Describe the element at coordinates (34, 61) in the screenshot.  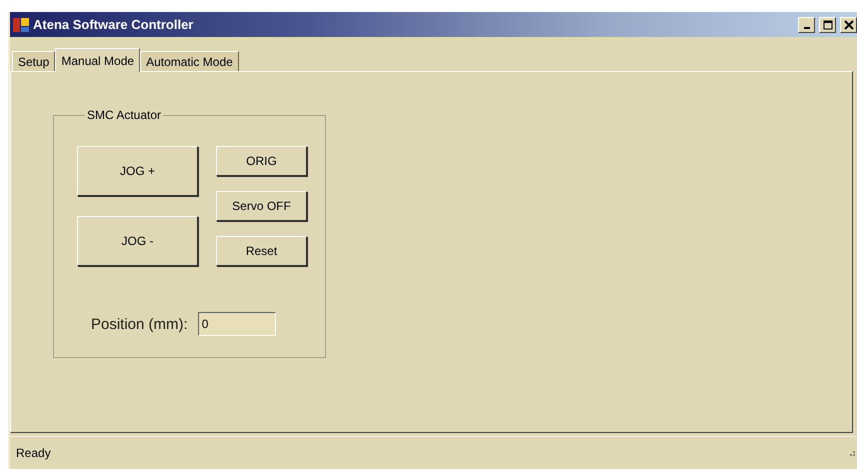
I see `tab: Setup` at that location.